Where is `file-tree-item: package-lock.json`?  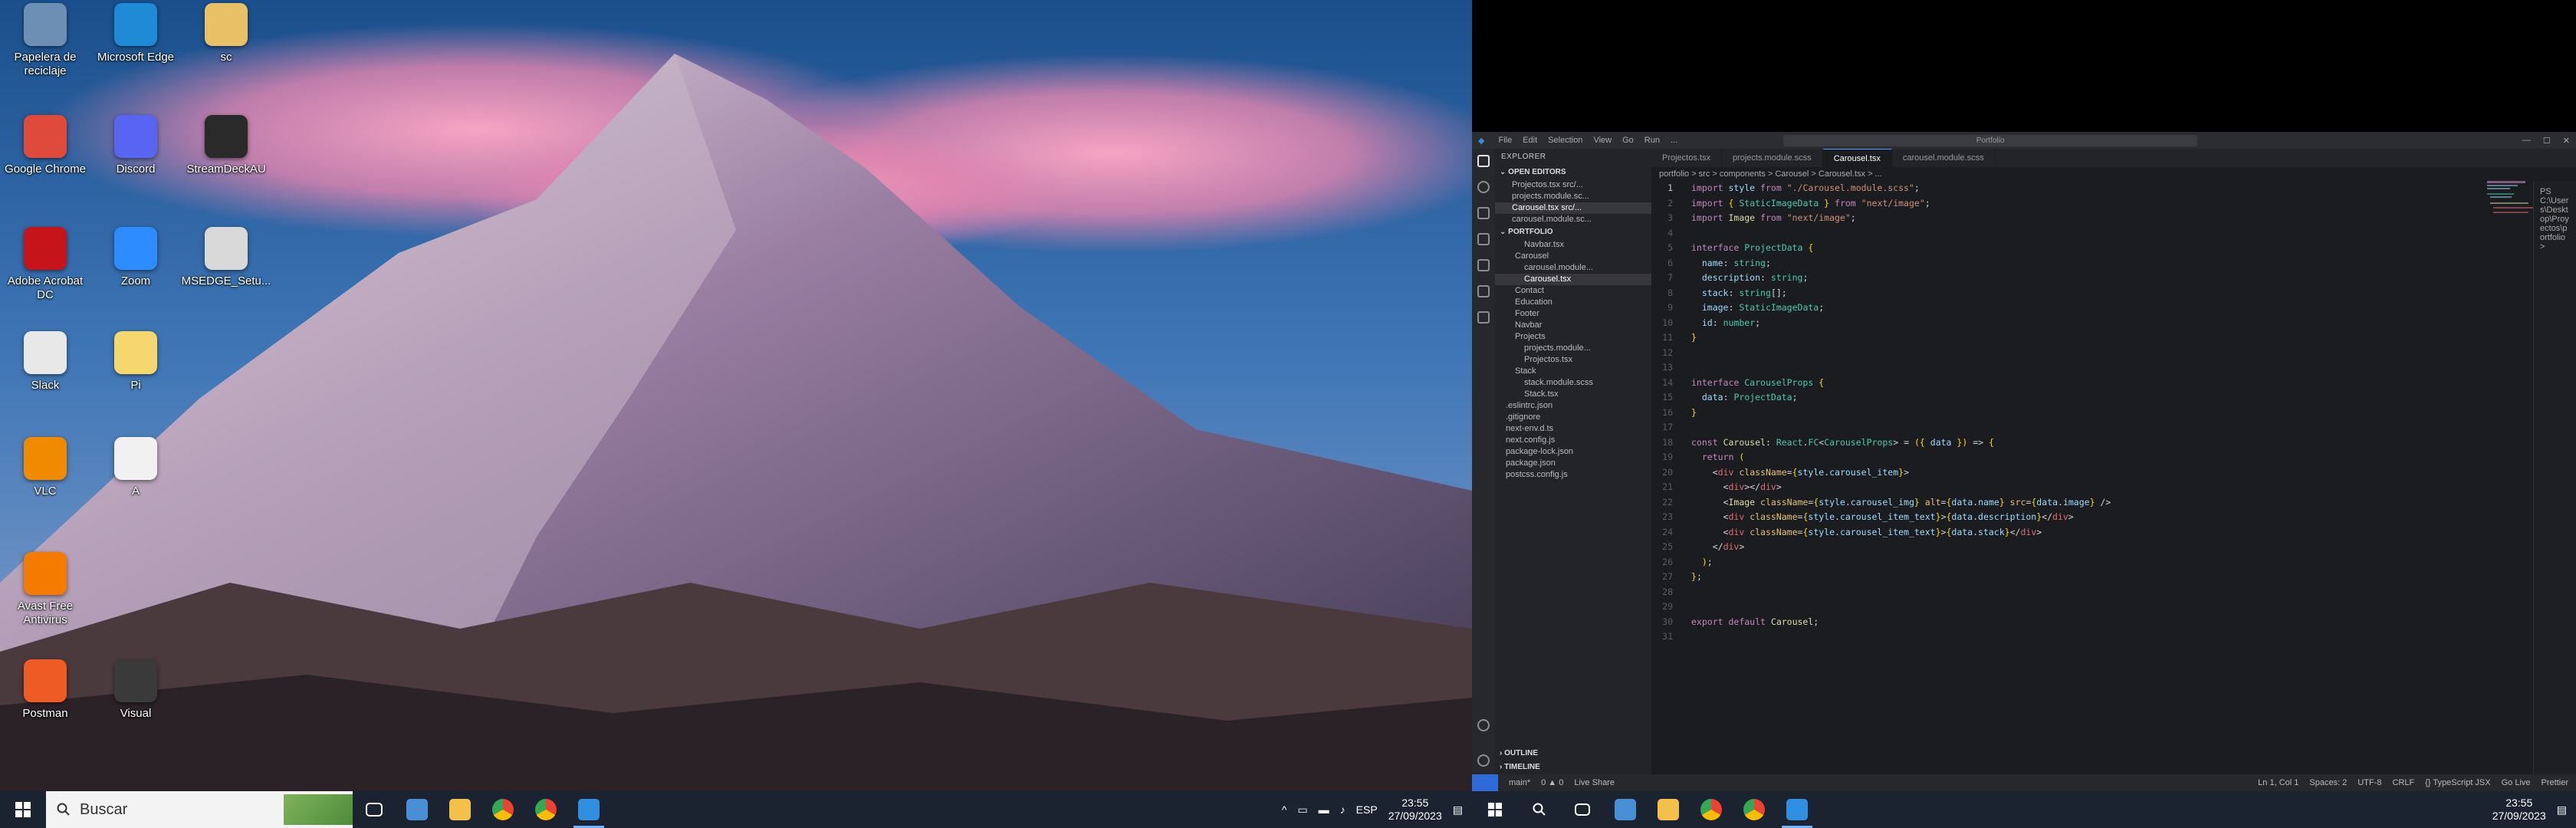
file-tree-item: package-lock.json is located at coordinates (1573, 452).